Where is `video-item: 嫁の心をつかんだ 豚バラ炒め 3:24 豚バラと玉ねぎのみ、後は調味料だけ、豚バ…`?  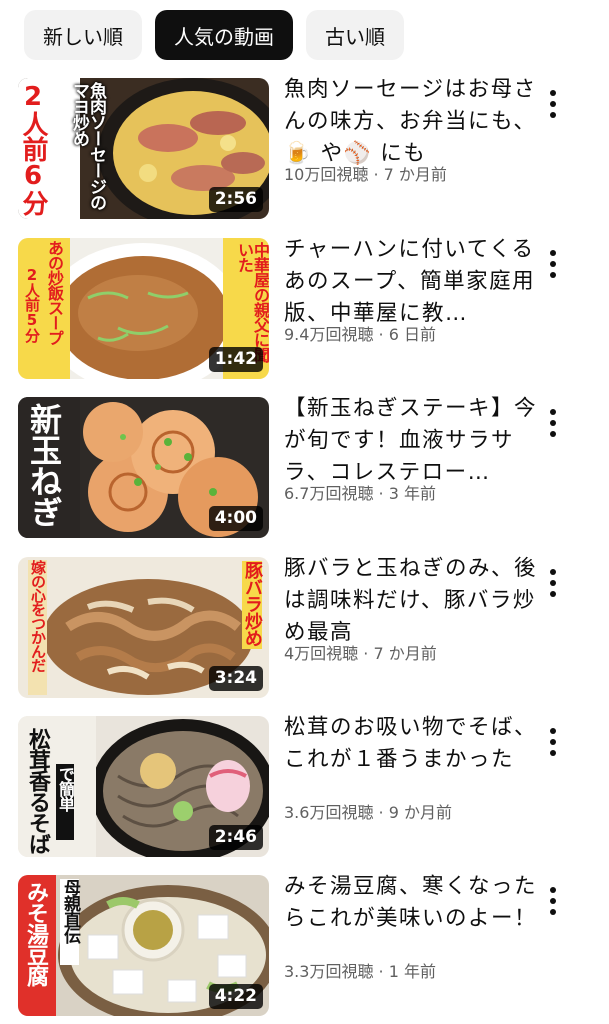 video-item: 嫁の心をつかんだ 豚バラ炒め 3:24 豚バラと玉ねぎのみ、後は調味料だけ、豚バ… is located at coordinates (313, 627).